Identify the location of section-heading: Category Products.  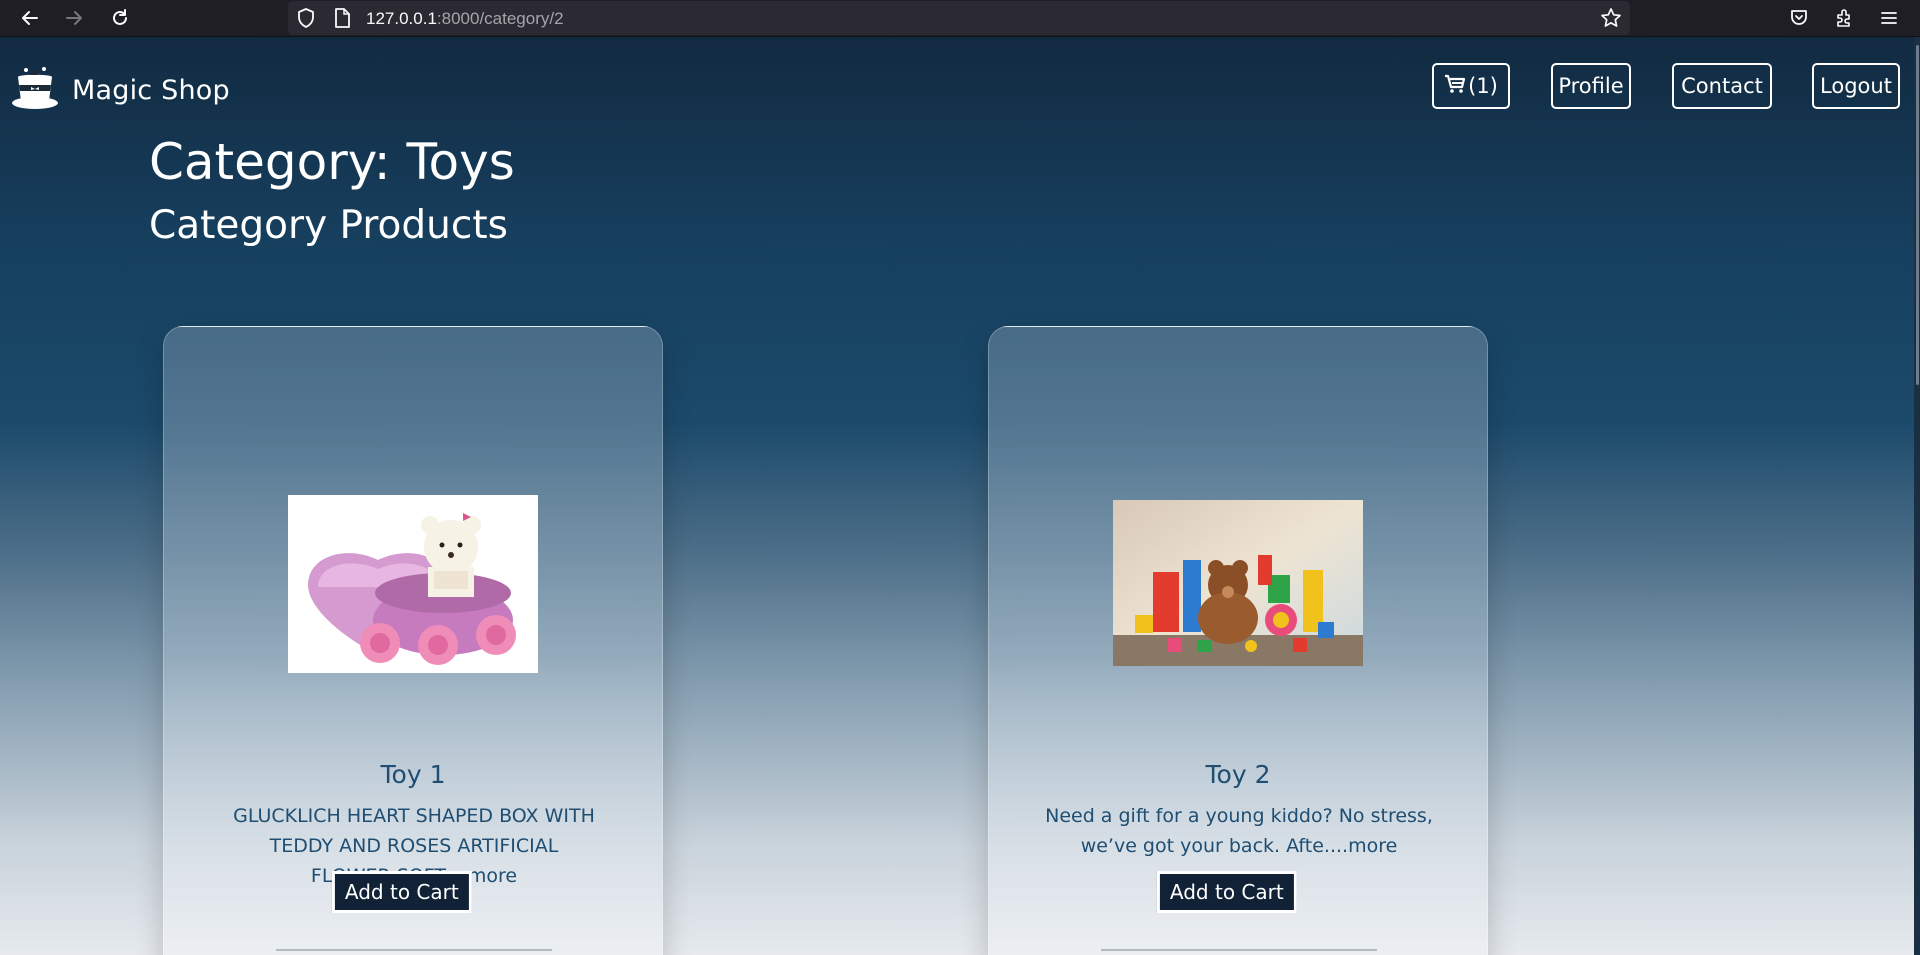
(328, 225).